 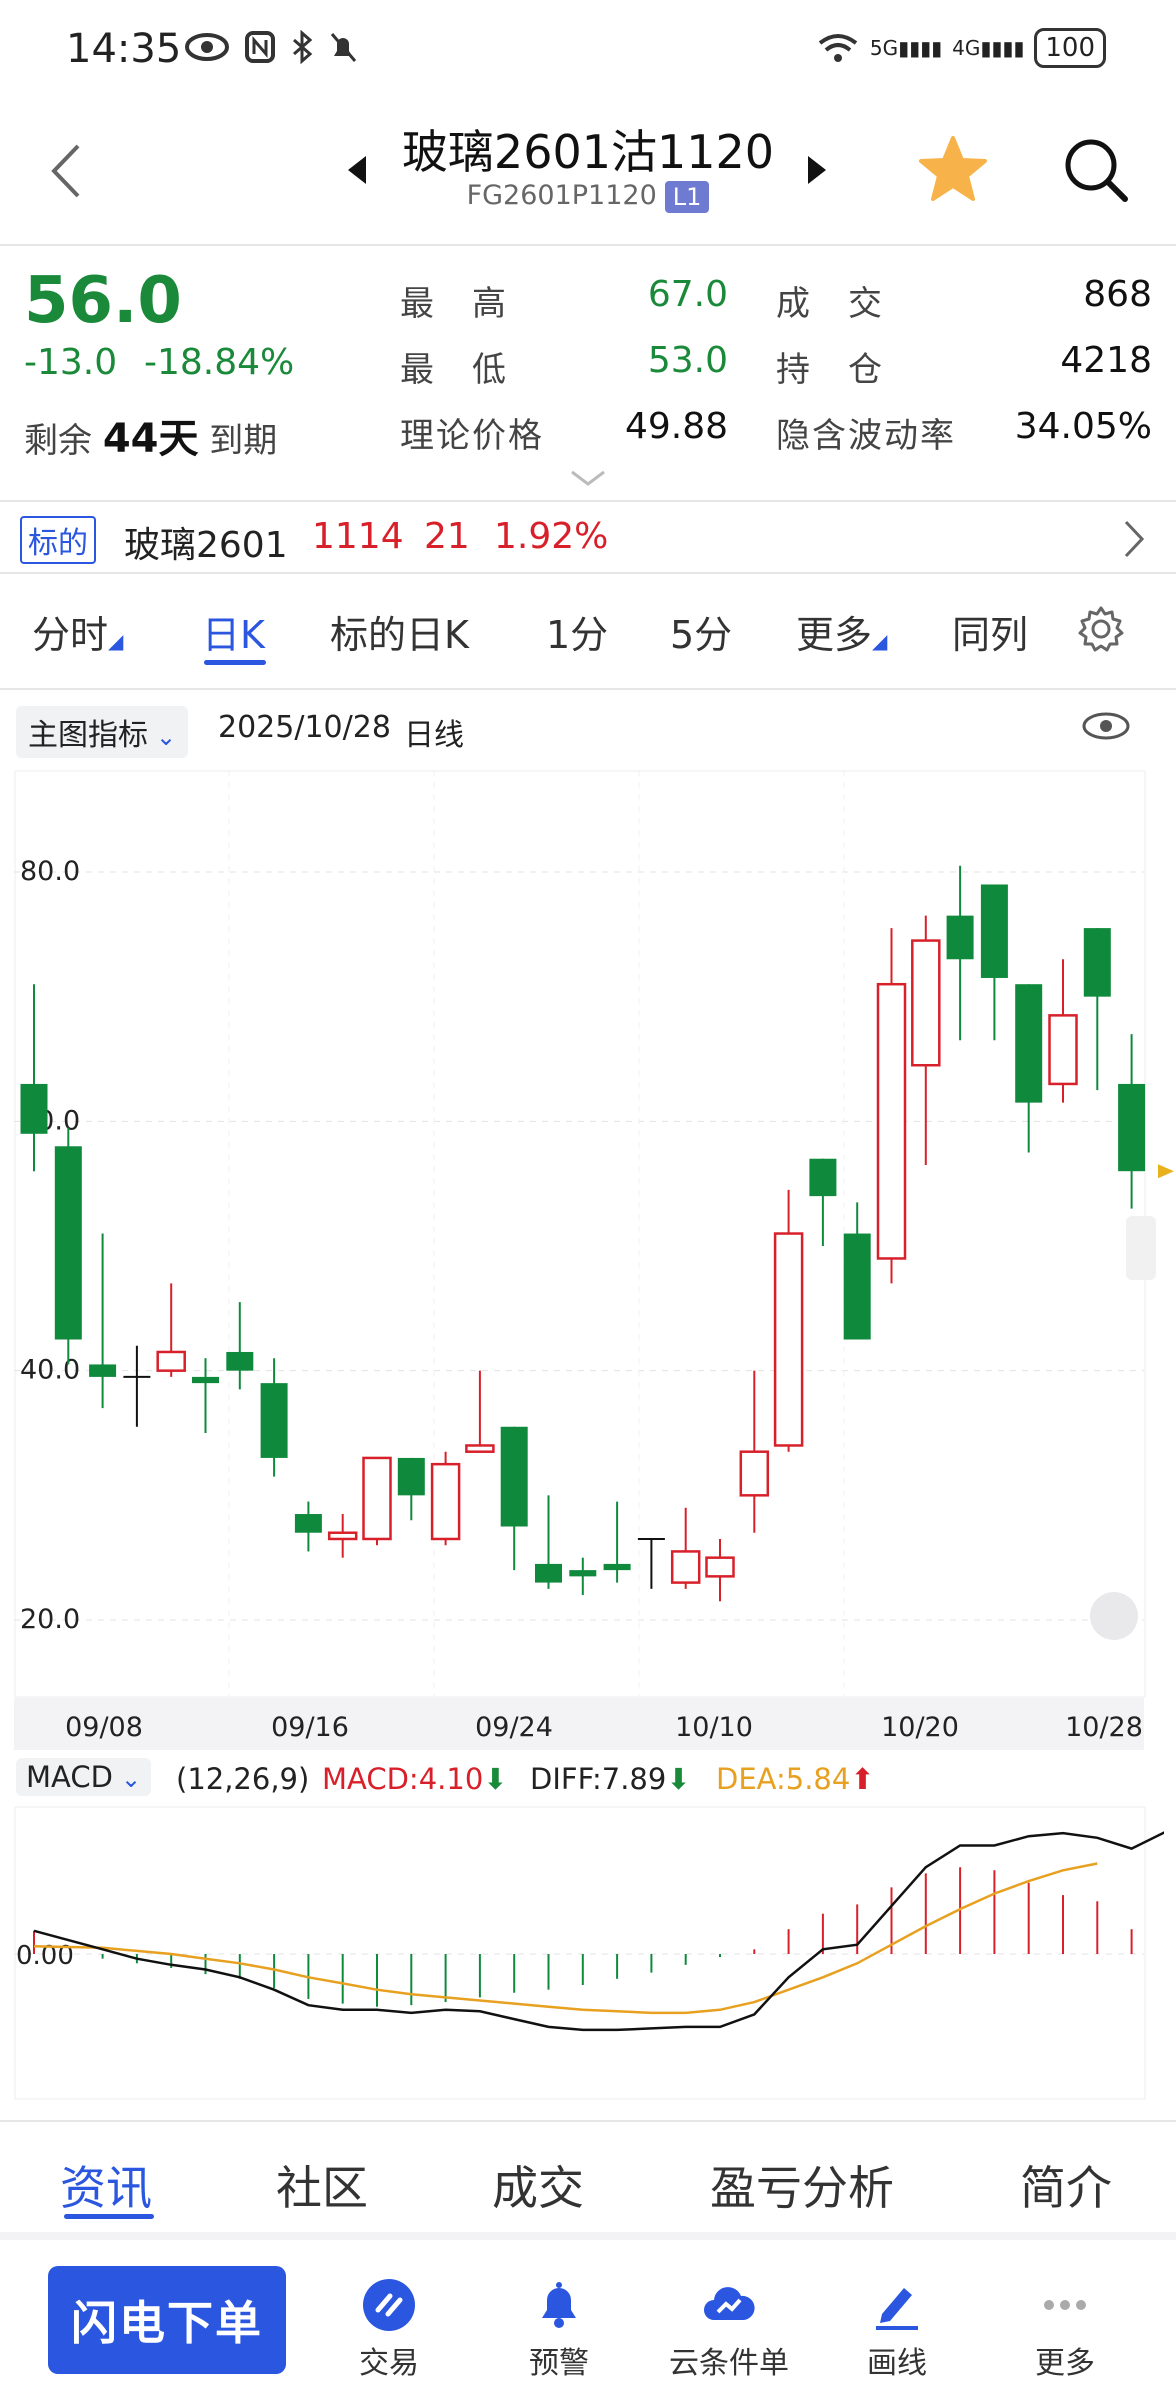 I want to click on low-value: 53.0, so click(x=687, y=360).